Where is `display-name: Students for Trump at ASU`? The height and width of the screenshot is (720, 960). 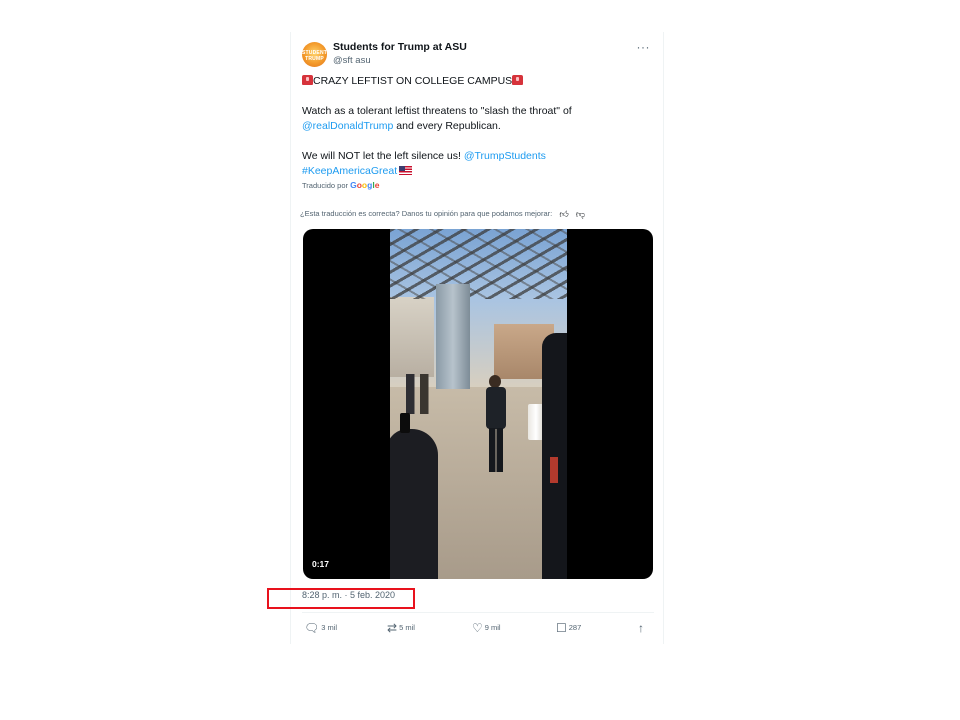 display-name: Students for Trump at ASU is located at coordinates (400, 47).